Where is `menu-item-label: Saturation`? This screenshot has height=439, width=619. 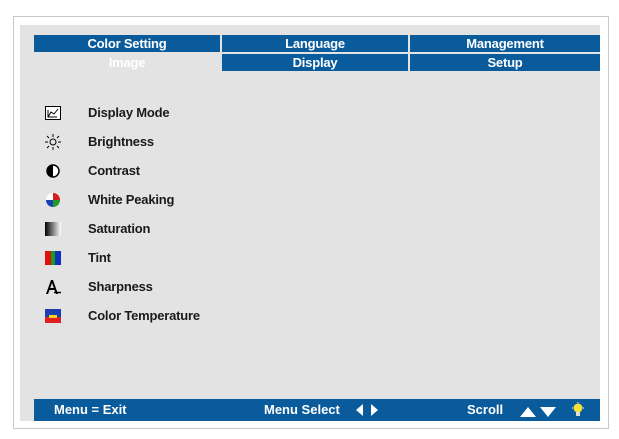 menu-item-label: Saturation is located at coordinates (119, 228).